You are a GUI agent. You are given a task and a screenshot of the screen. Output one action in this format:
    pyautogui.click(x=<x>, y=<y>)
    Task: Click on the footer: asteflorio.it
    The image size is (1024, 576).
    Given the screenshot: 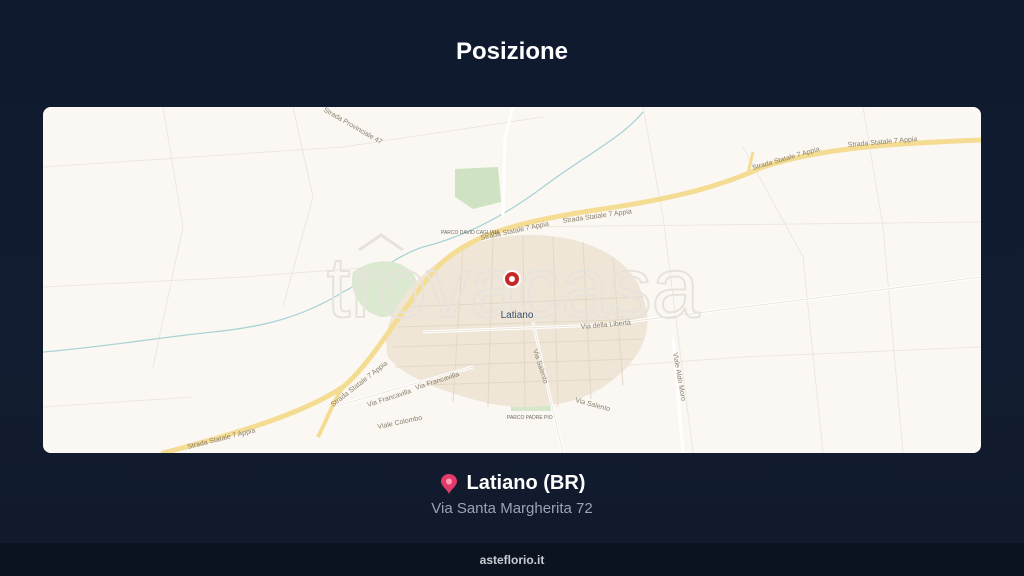 What is the action you would take?
    pyautogui.click(x=512, y=559)
    